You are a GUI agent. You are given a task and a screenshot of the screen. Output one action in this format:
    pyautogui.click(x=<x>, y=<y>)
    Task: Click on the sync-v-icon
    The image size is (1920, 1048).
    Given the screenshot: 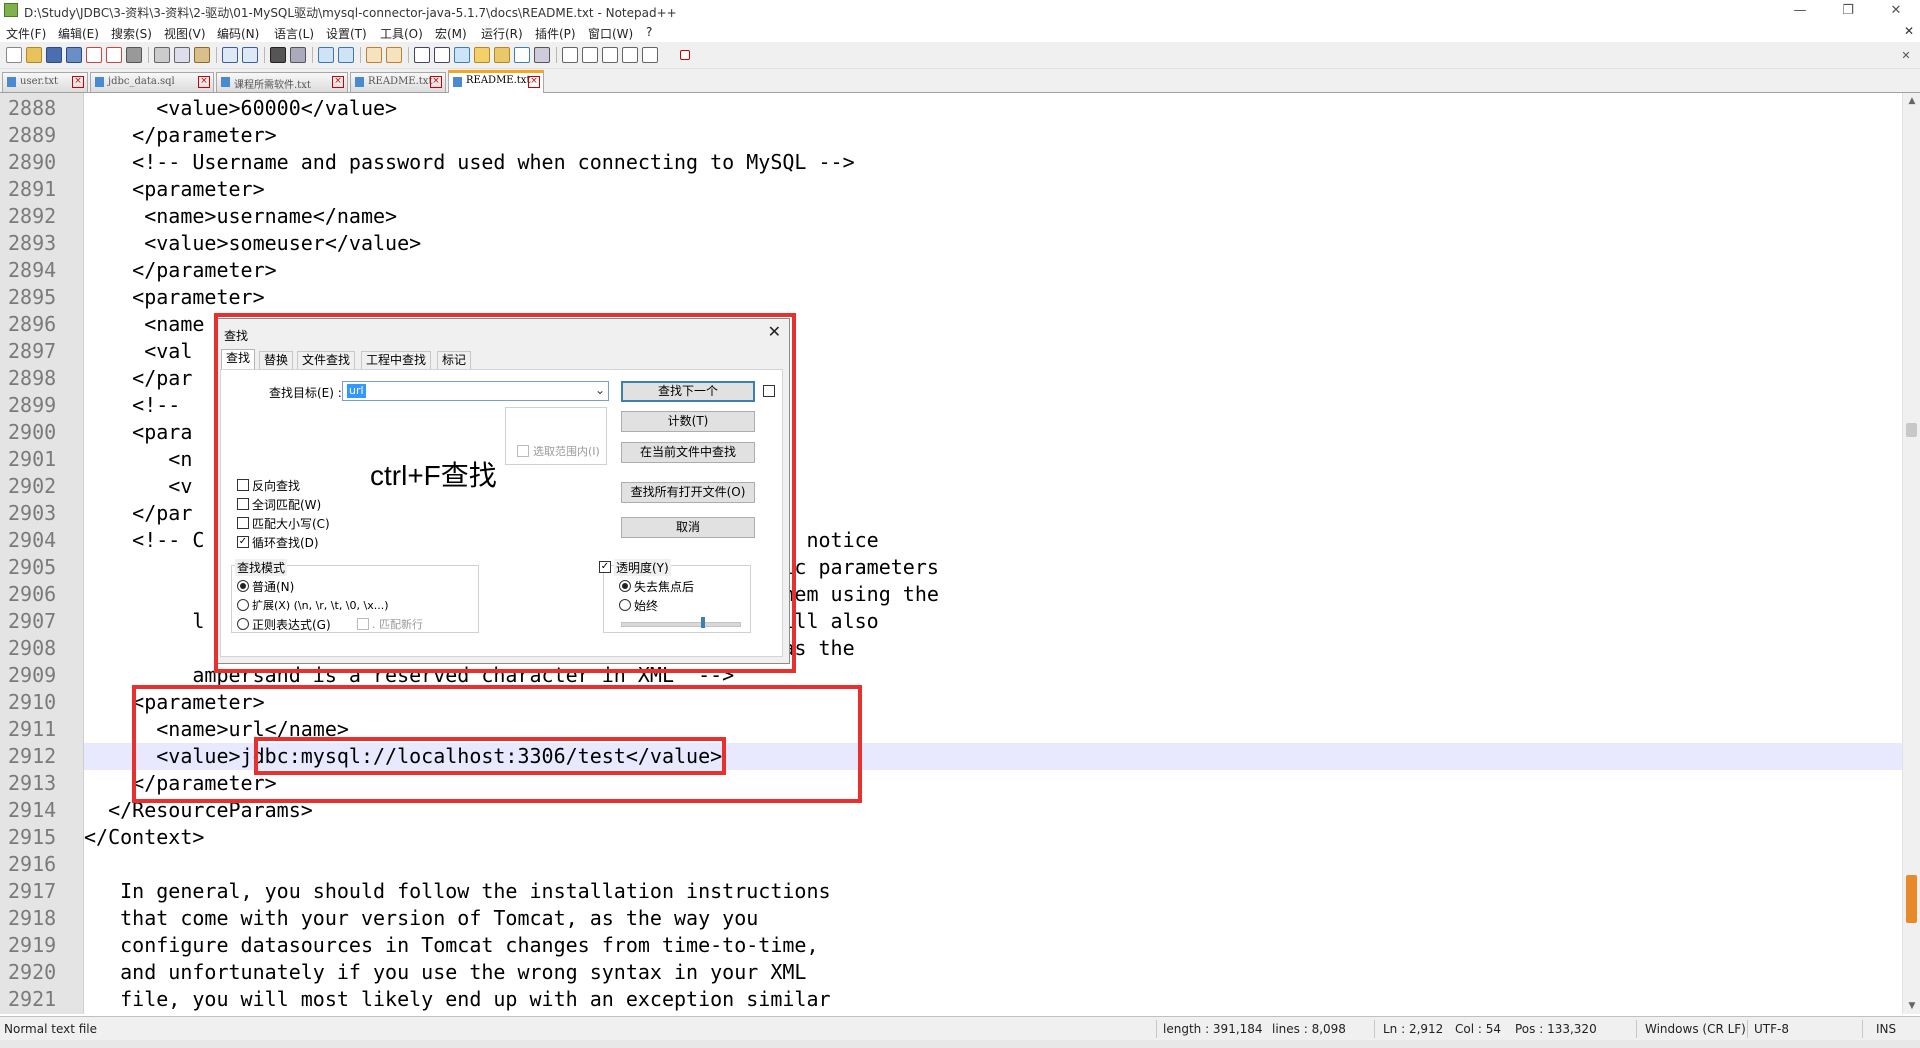 What is the action you would take?
    pyautogui.click(x=374, y=55)
    